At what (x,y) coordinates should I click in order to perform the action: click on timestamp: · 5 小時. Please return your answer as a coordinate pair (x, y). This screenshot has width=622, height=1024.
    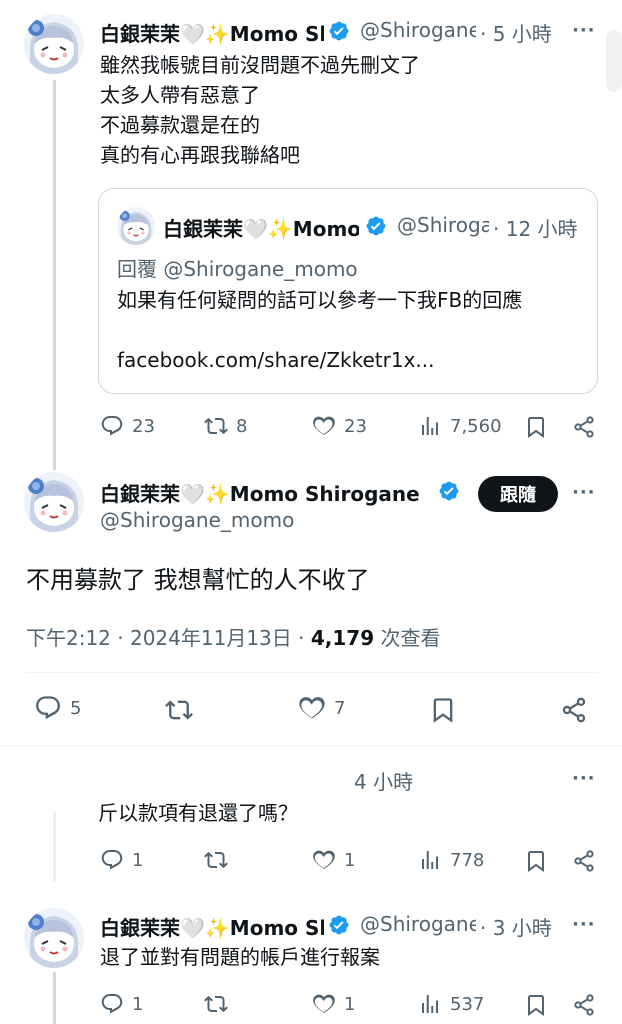
    Looking at the image, I should click on (516, 32).